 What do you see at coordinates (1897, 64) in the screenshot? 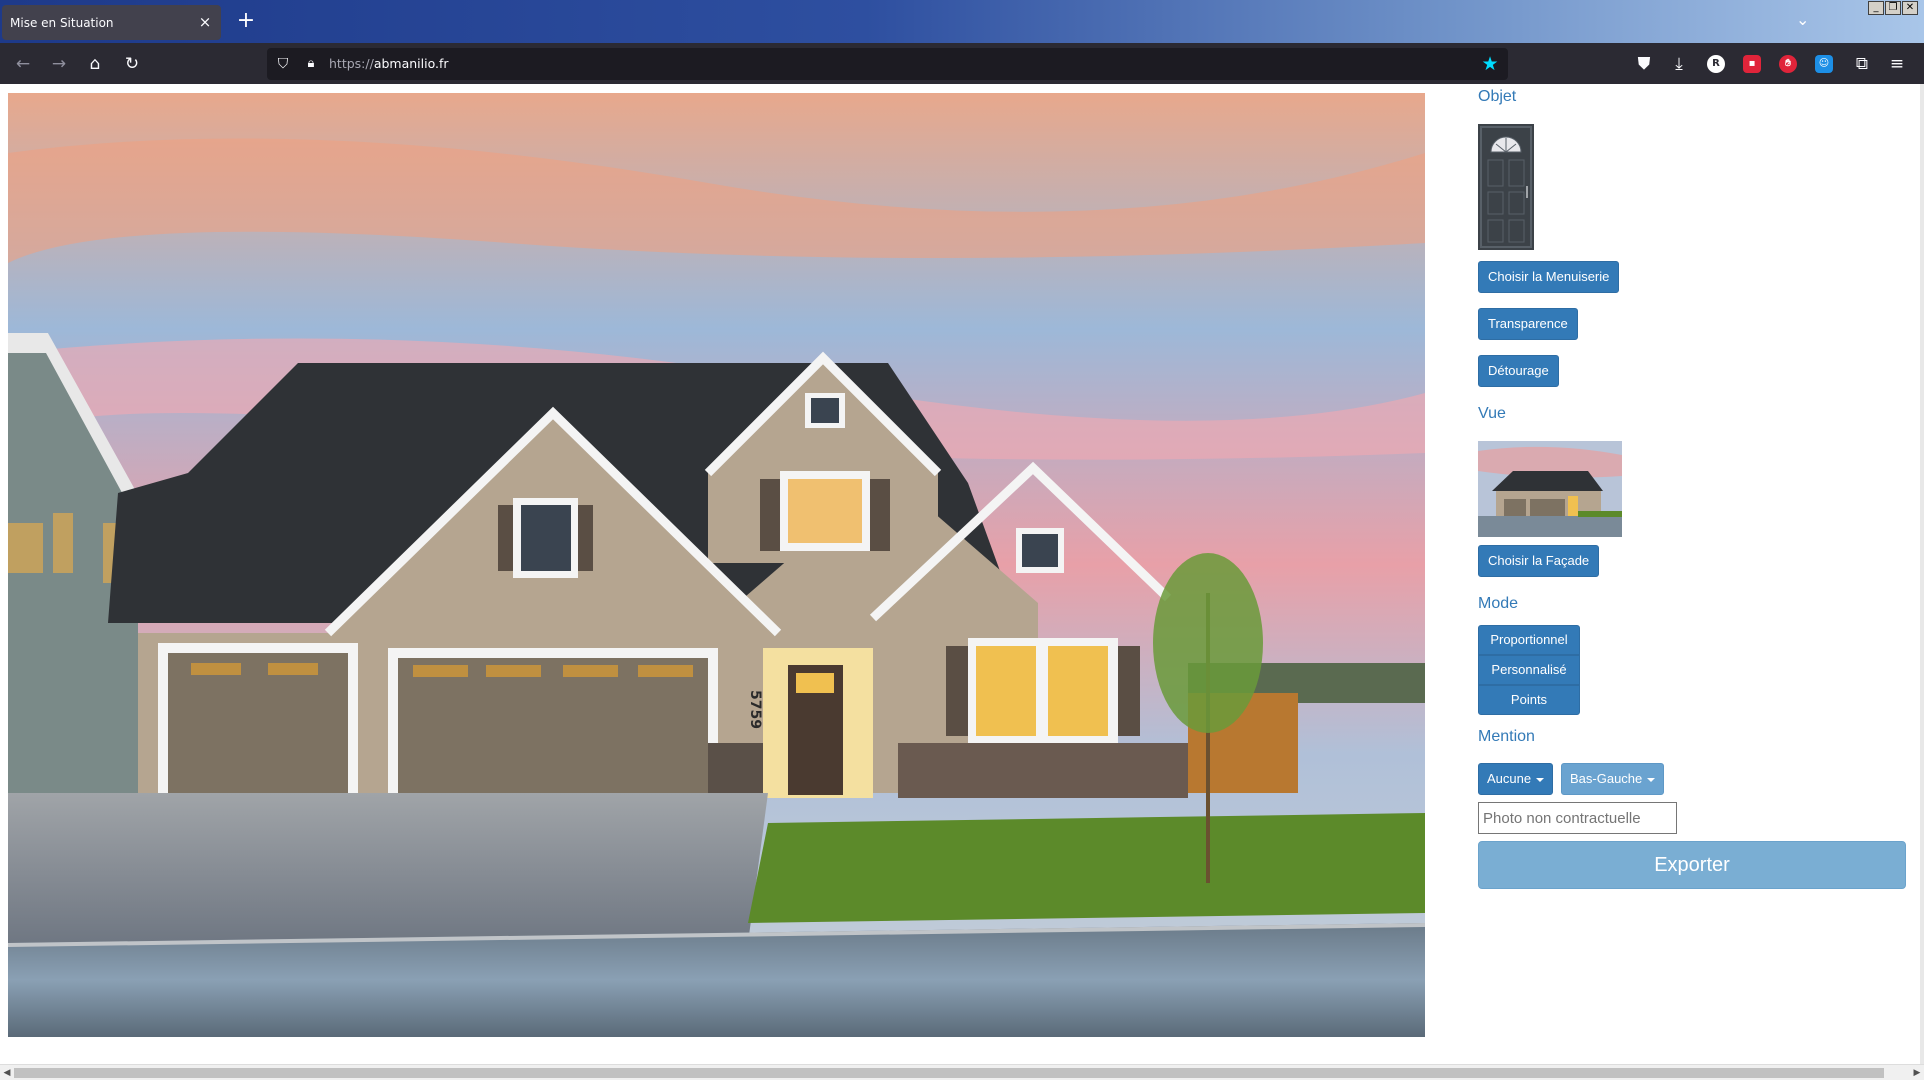
I see `menu-hamburger-icon: ≡` at bounding box center [1897, 64].